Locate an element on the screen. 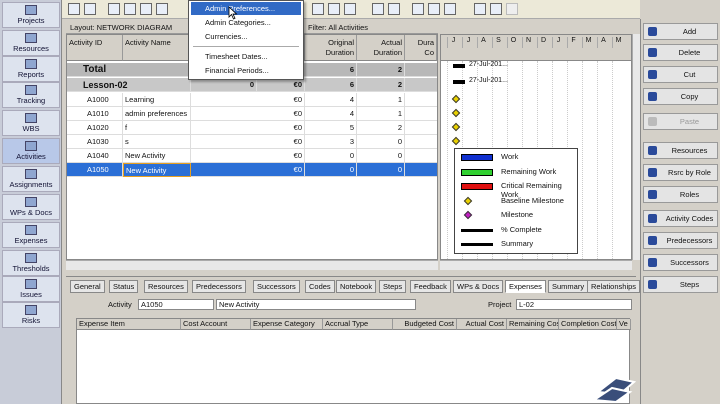 Image resolution: width=720 pixels, height=404 pixels. table-icon is located at coordinates (114, 9).